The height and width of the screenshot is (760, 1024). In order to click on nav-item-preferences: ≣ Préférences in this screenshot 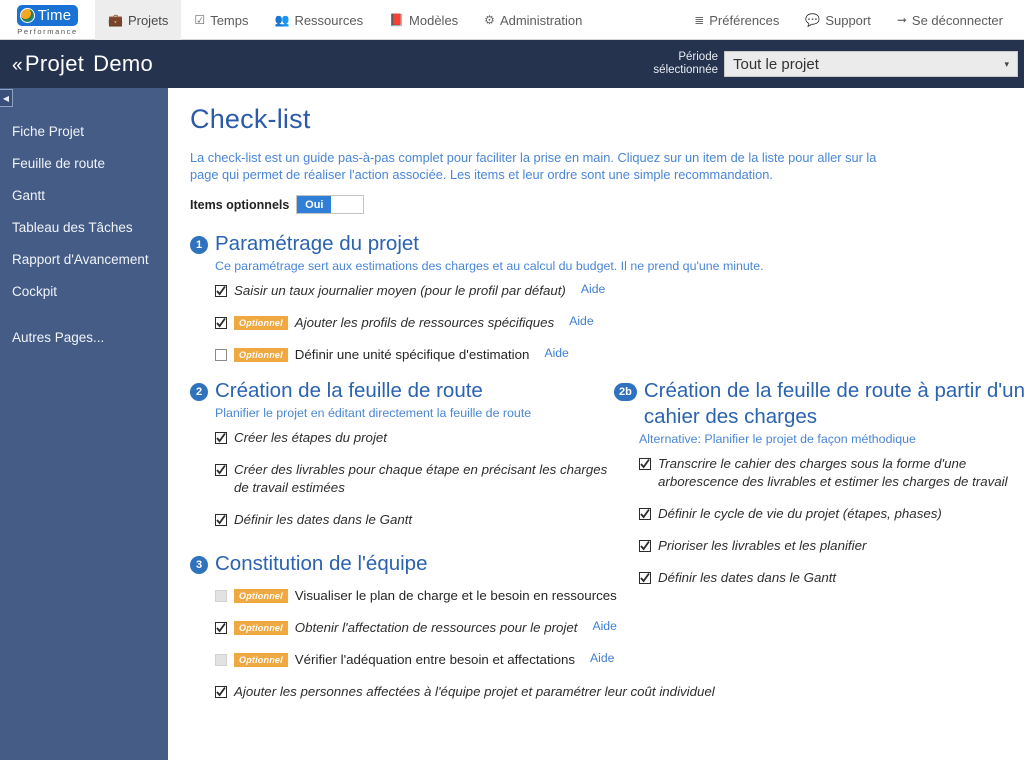, I will do `click(736, 20)`.